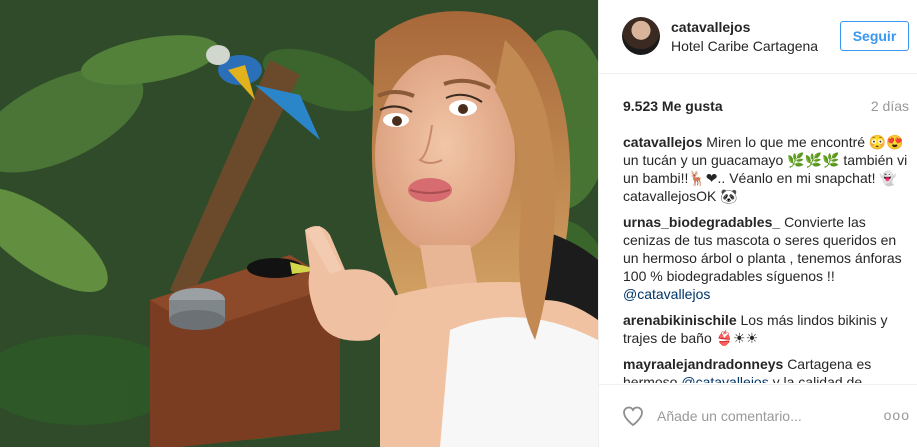 The image size is (917, 448). I want to click on avatar, so click(641, 36).